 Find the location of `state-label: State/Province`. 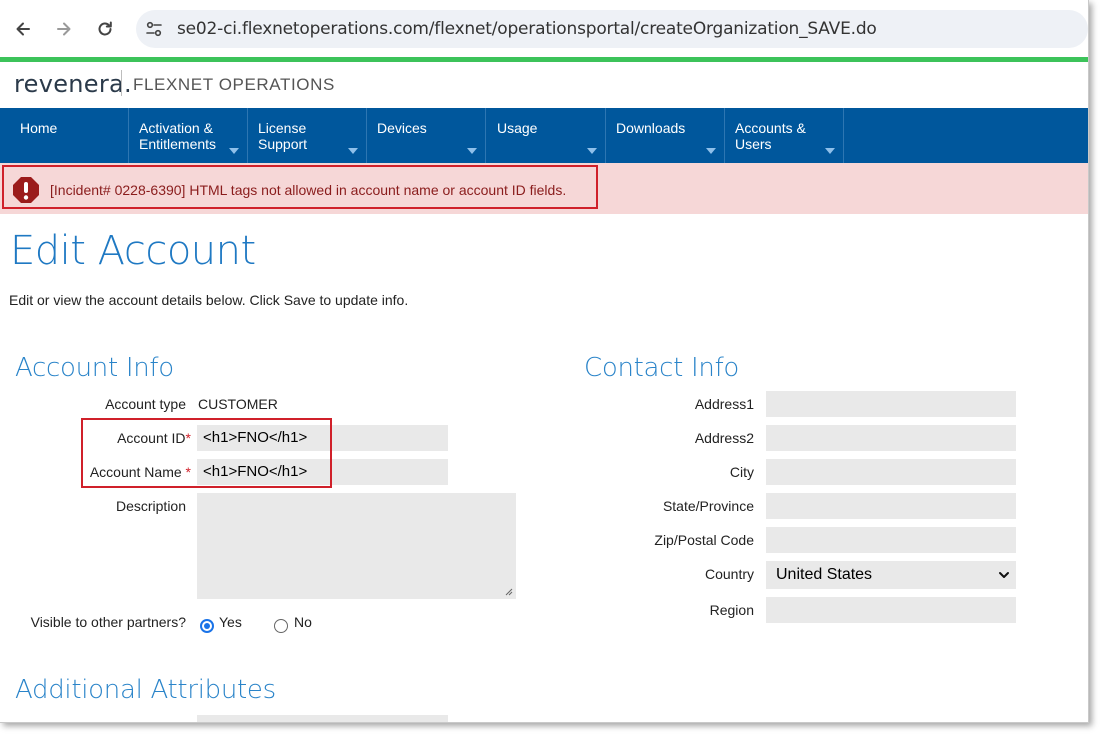

state-label: State/Province is located at coordinates (708, 506).